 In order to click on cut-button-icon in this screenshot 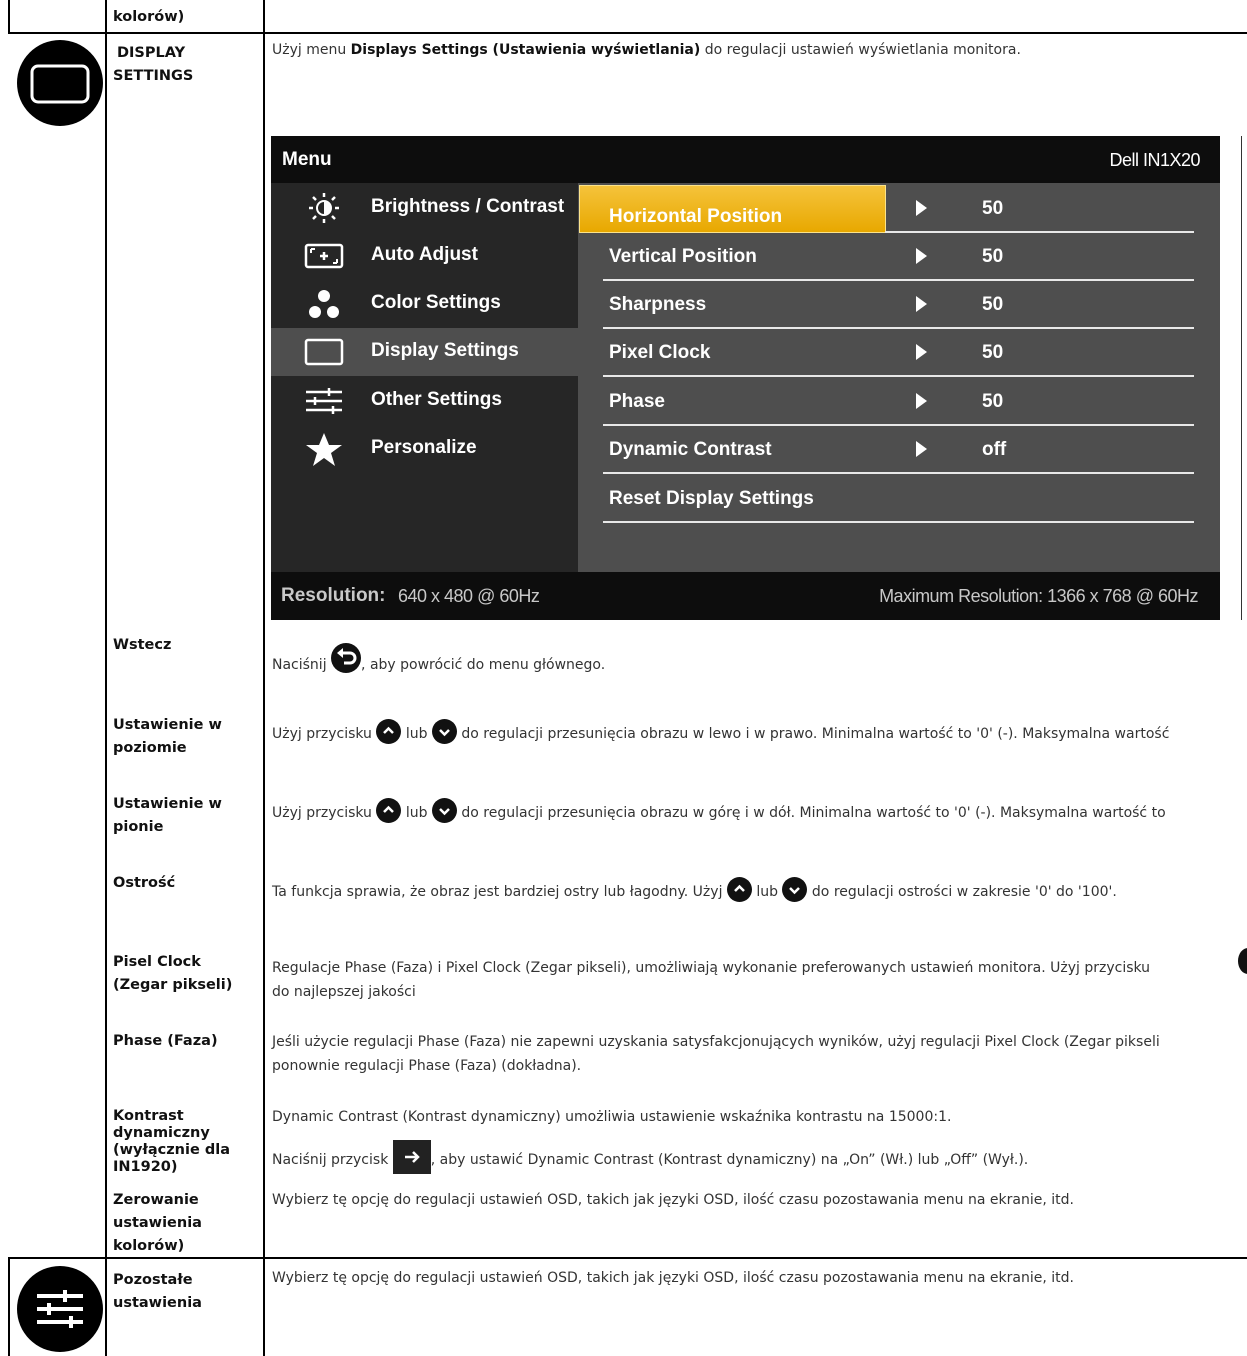, I will do `click(1242, 961)`.